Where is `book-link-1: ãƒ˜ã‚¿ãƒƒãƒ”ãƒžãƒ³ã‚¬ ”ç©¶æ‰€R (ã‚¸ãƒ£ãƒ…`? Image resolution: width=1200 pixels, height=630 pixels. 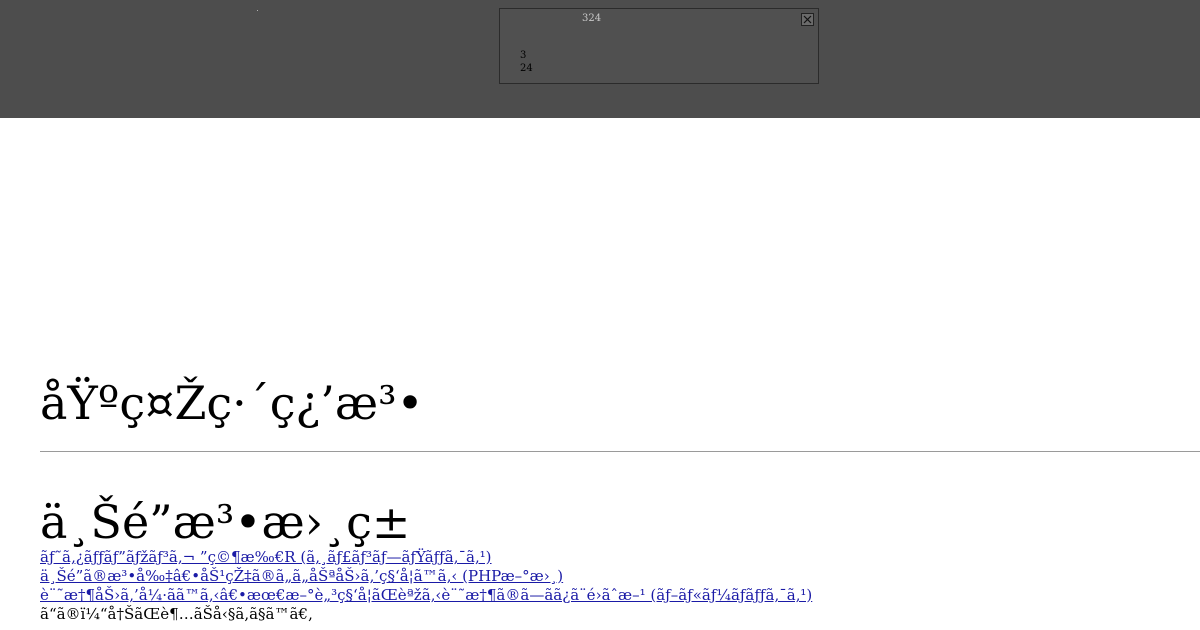 book-link-1: ãƒ˜ã‚¿ãƒƒãƒ”ãƒžãƒ³ã‚¬ ”ç©¶æ‰€R (ã‚¸ãƒ£ãƒ… is located at coordinates (266, 557).